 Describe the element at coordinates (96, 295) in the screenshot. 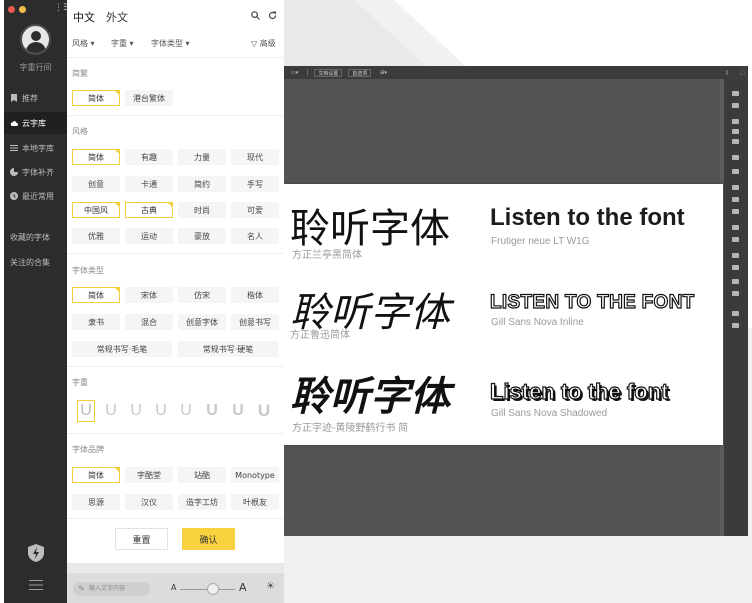

I see `chip-type: 简体` at that location.